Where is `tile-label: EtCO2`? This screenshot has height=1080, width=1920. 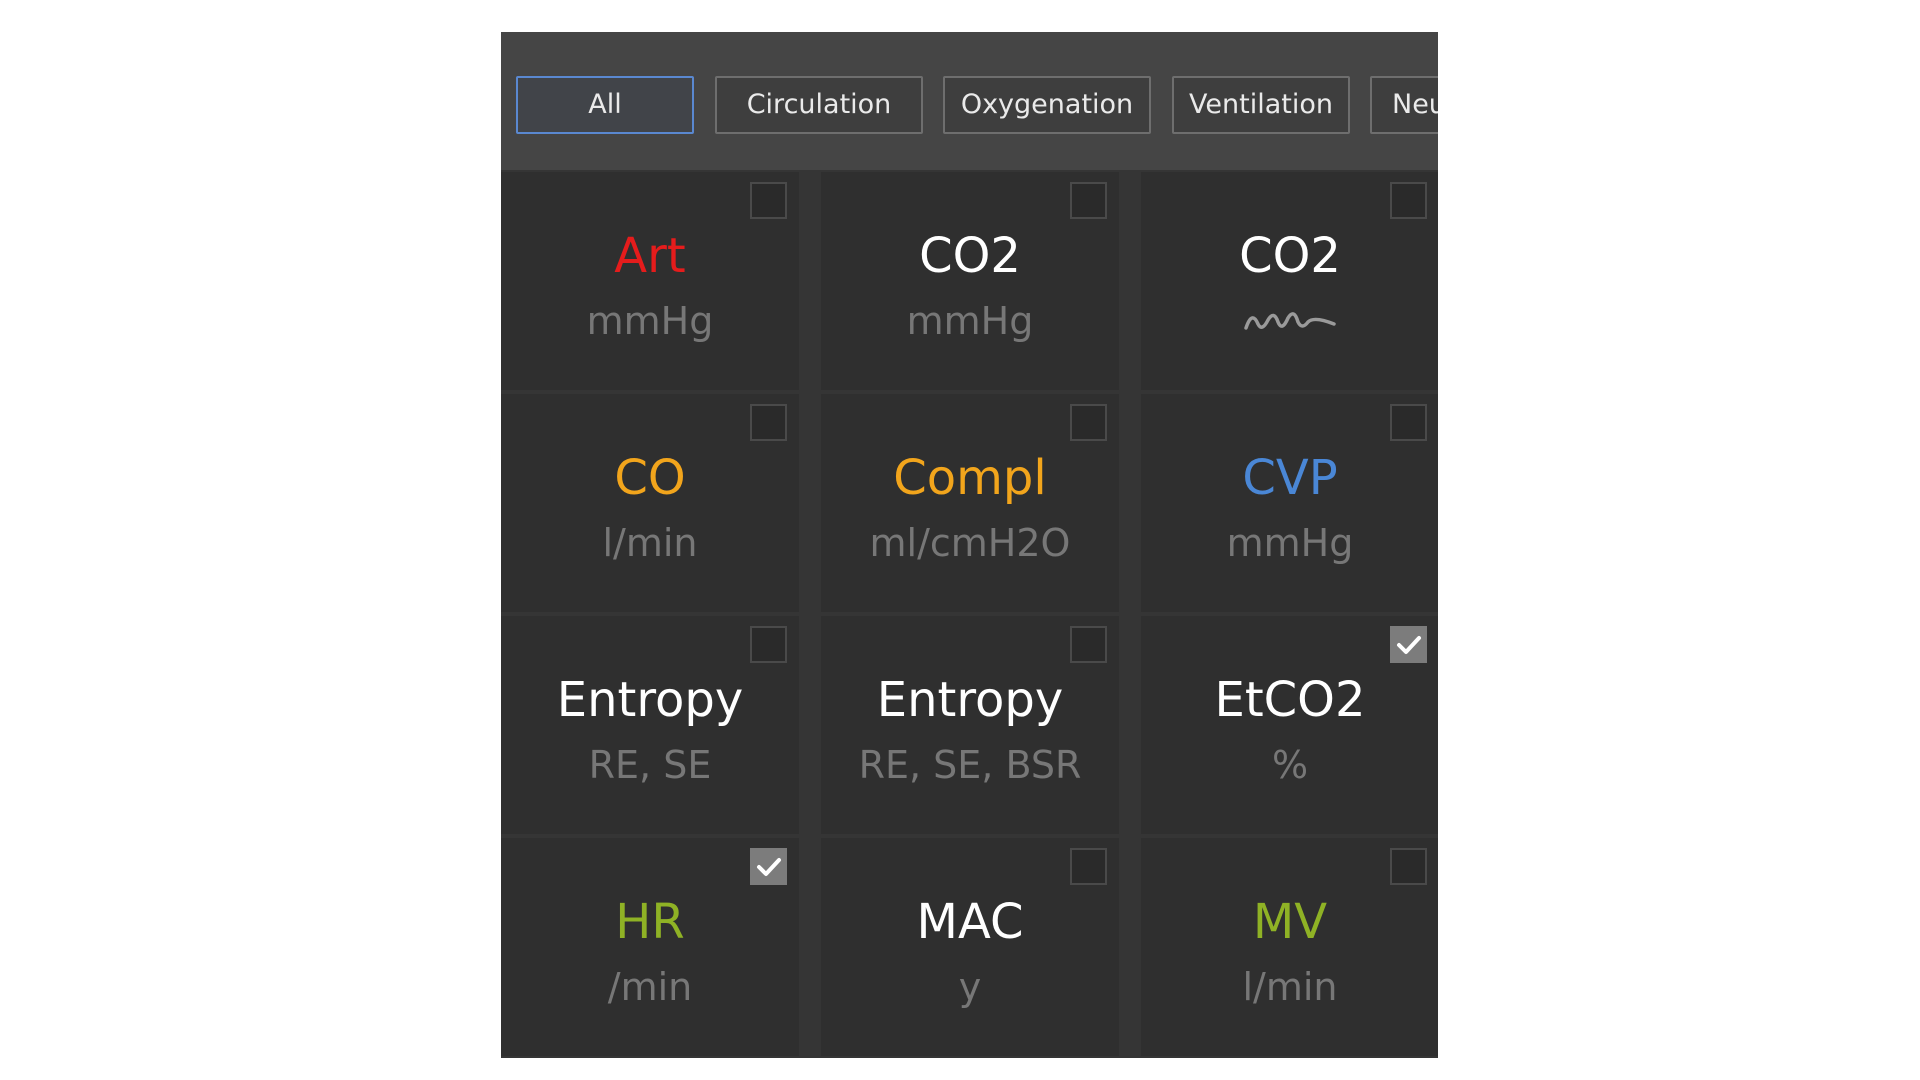 tile-label: EtCO2 is located at coordinates (1290, 700).